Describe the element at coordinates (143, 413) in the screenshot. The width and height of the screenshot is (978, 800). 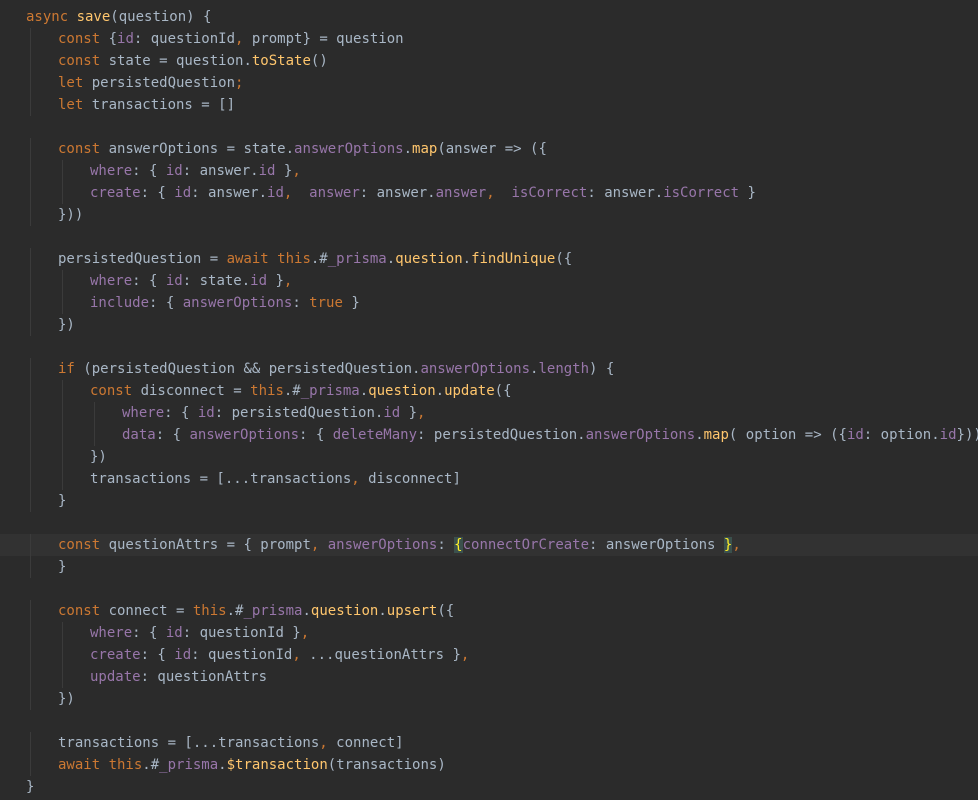
I see `code-token: where` at that location.